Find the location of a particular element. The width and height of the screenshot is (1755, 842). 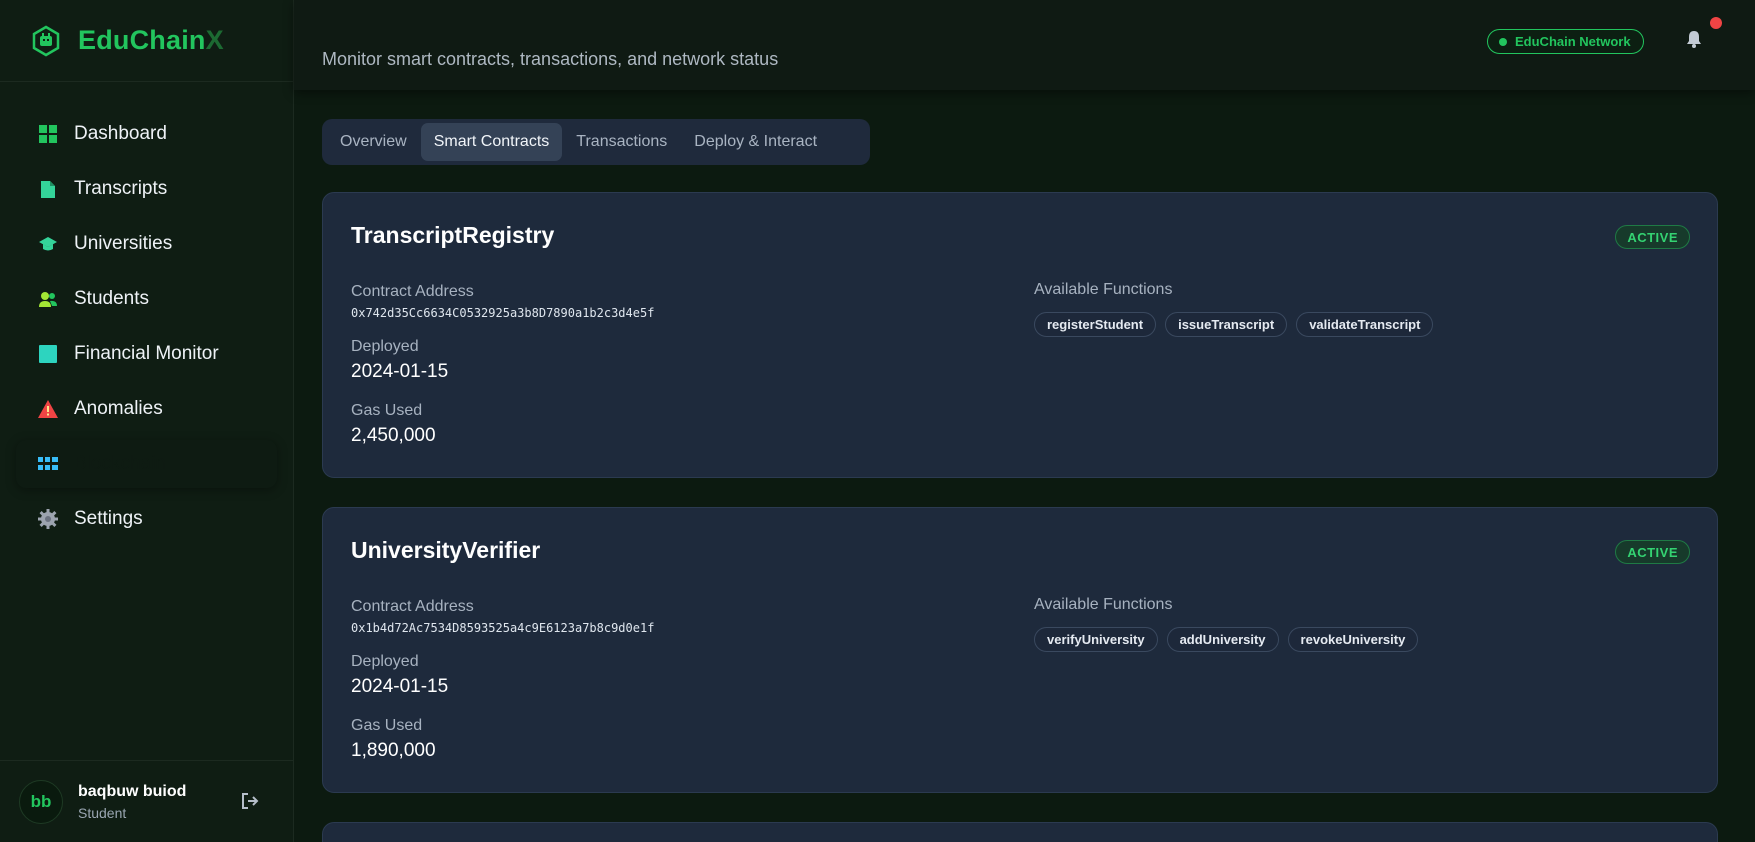

contract-card-partial is located at coordinates (1020, 832).